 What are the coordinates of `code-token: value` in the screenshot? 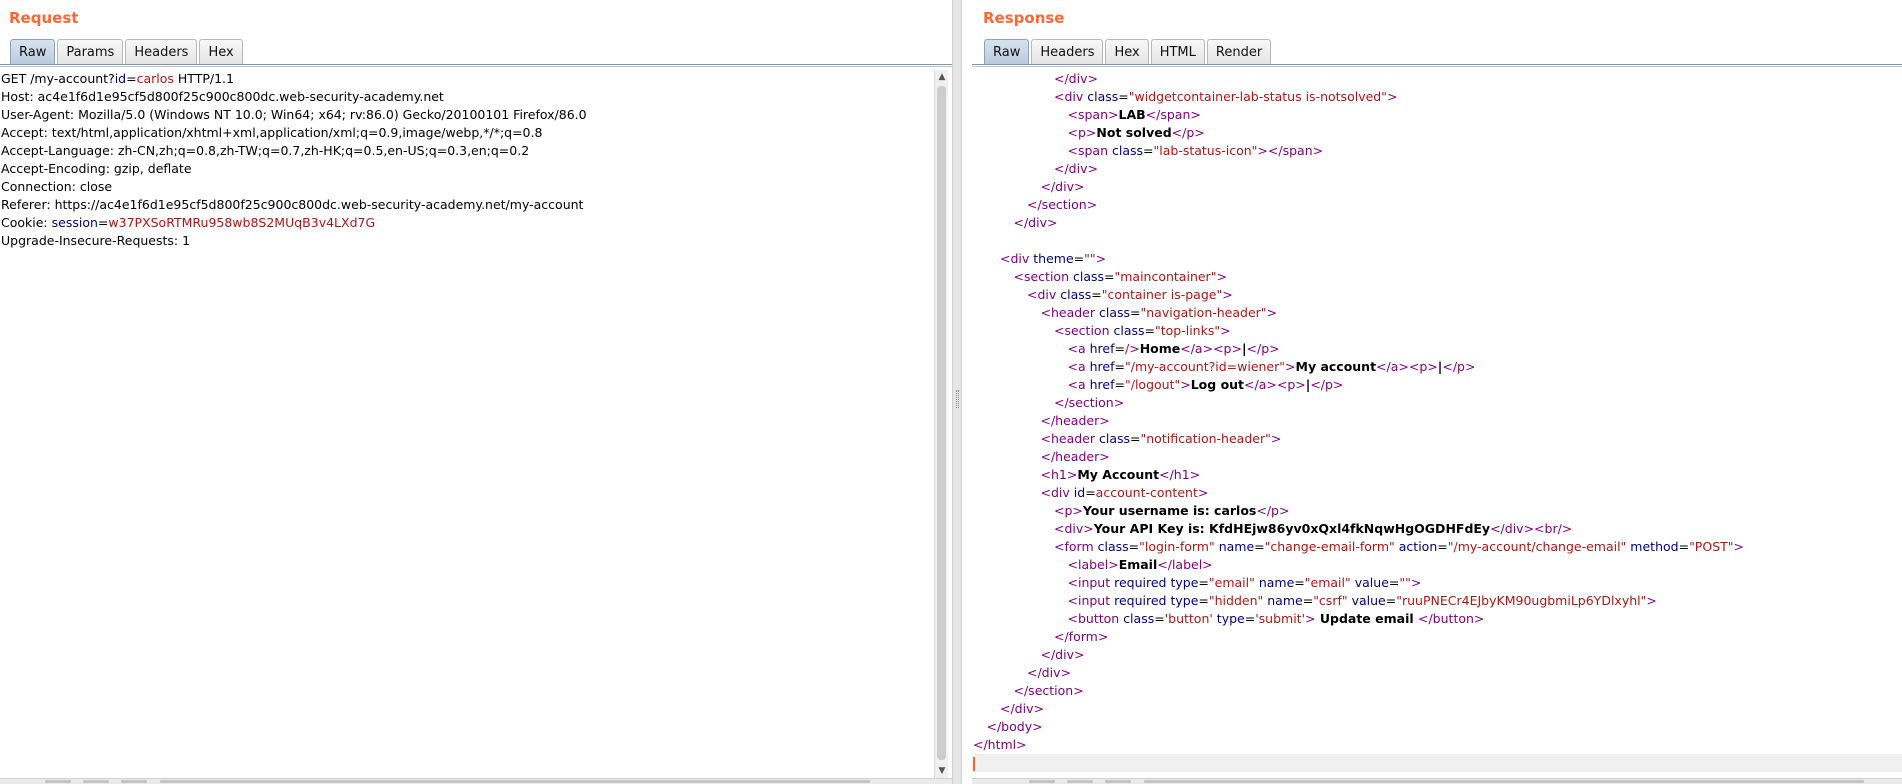 It's located at (1371, 582).